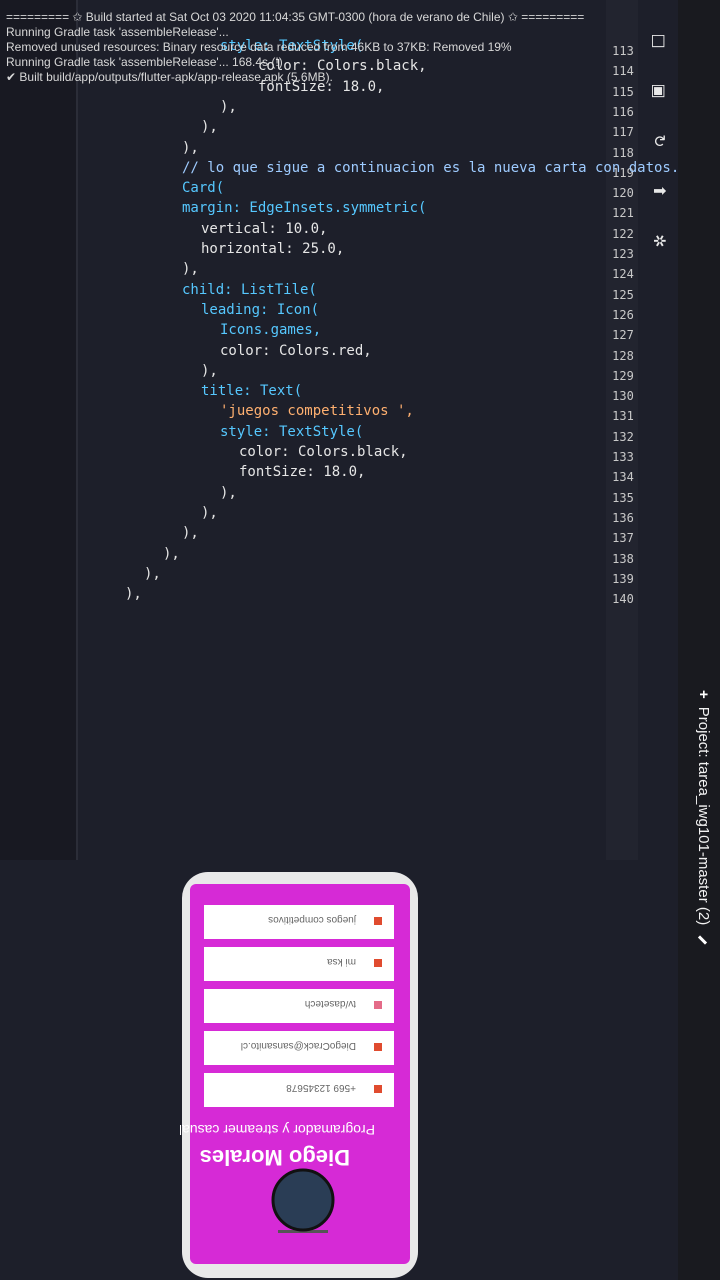 The height and width of the screenshot is (1280, 720). I want to click on line-number: 123, so click(623, 254).